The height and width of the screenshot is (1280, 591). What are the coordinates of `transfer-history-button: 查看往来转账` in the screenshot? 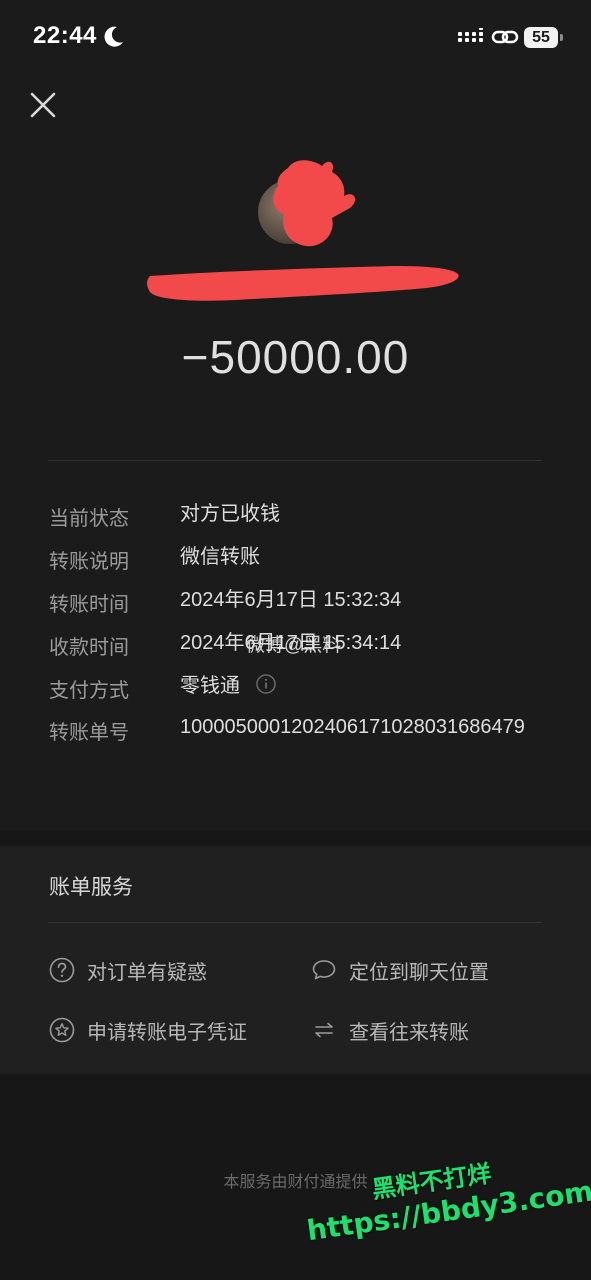 It's located at (390, 1030).